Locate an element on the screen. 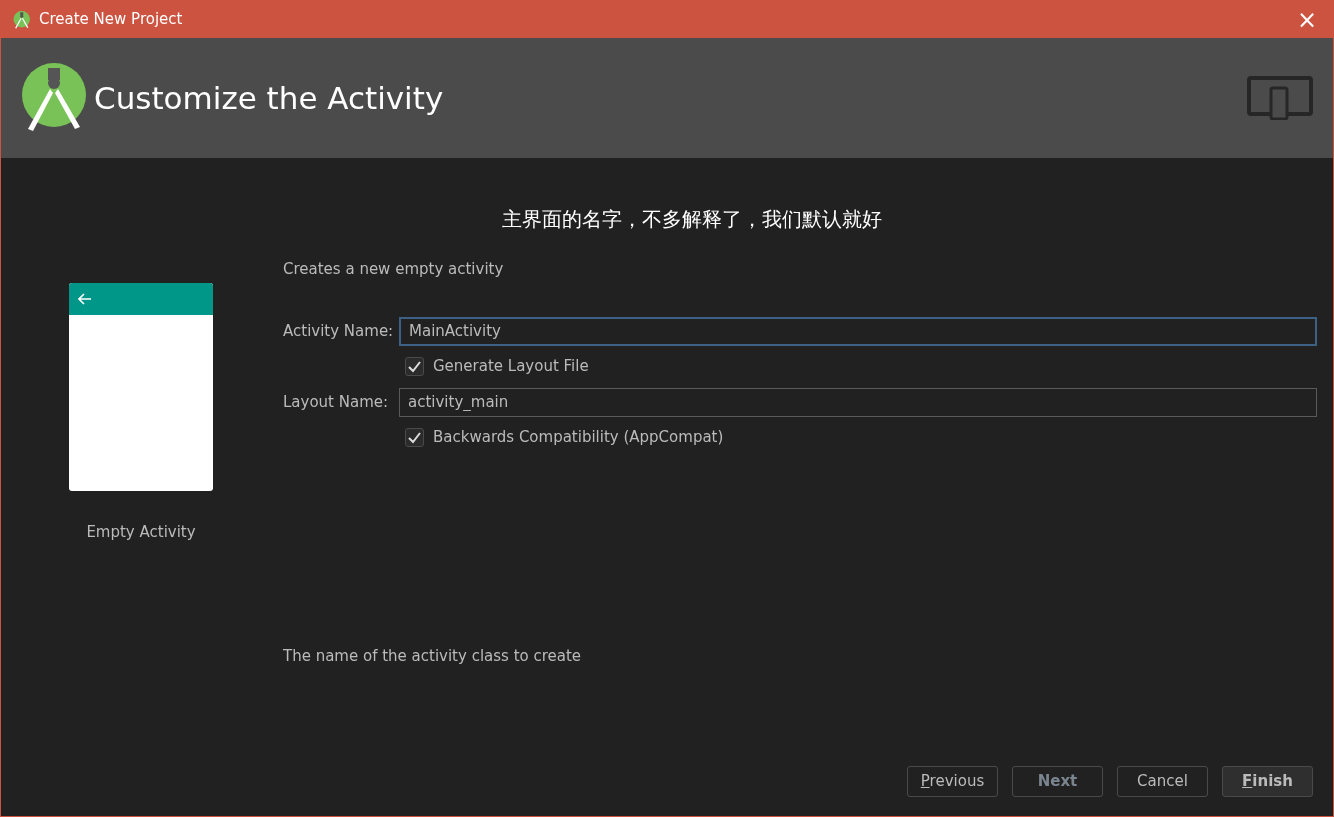 The image size is (1334, 817). text-field: MainActivity is located at coordinates (858, 331).